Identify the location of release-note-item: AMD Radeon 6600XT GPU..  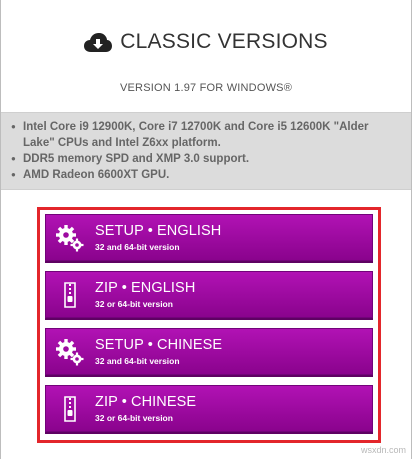
(205, 175).